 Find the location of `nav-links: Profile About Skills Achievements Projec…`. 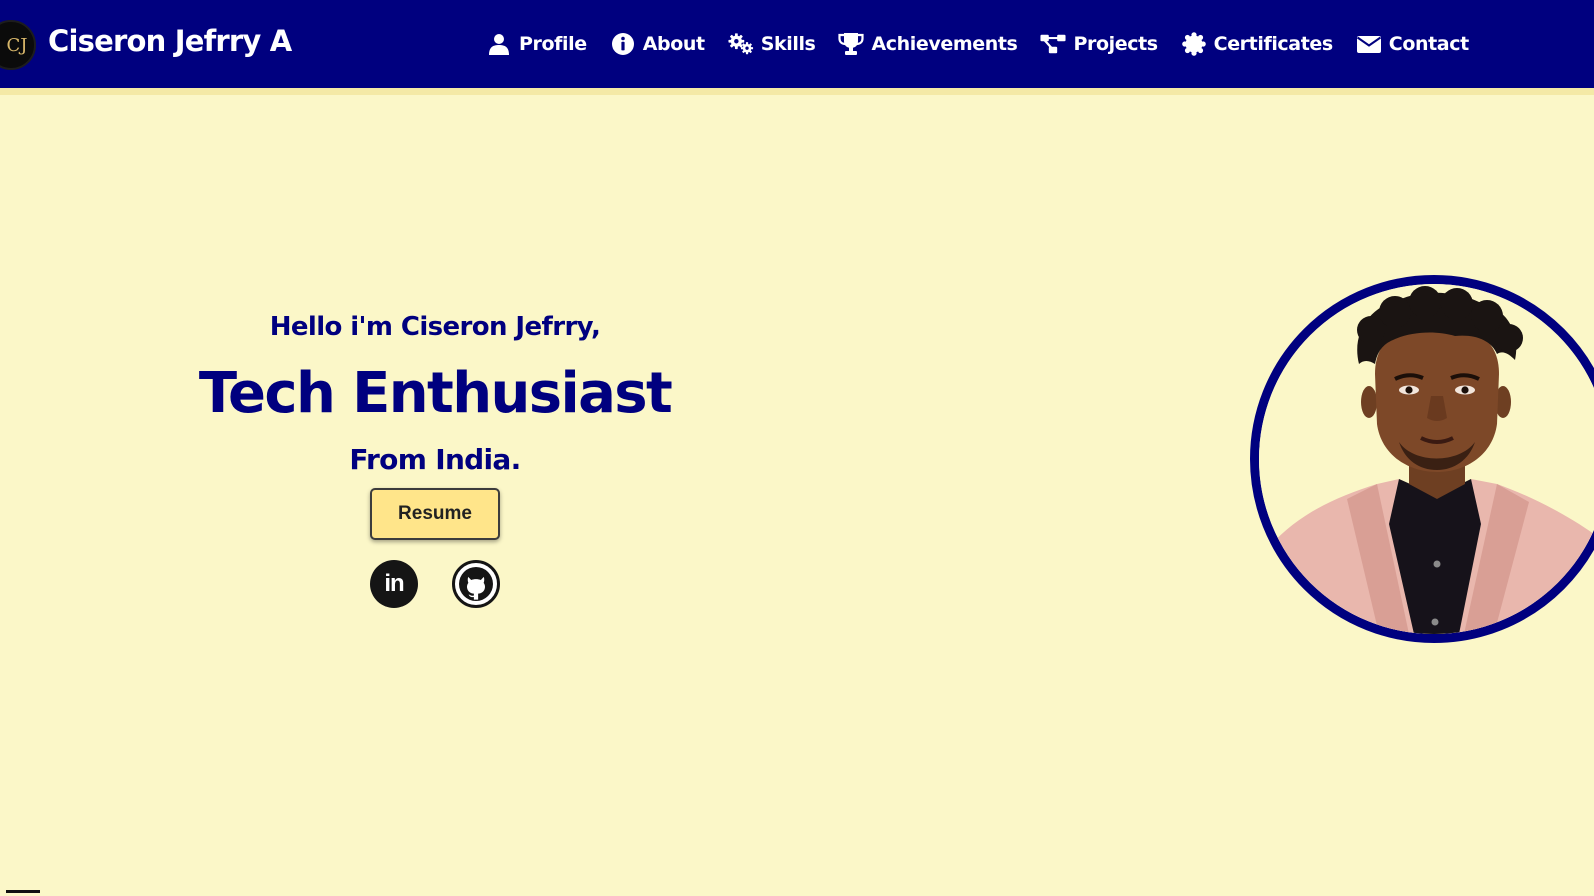

nav-links: Profile About Skills Achievements Projec… is located at coordinates (989, 44).